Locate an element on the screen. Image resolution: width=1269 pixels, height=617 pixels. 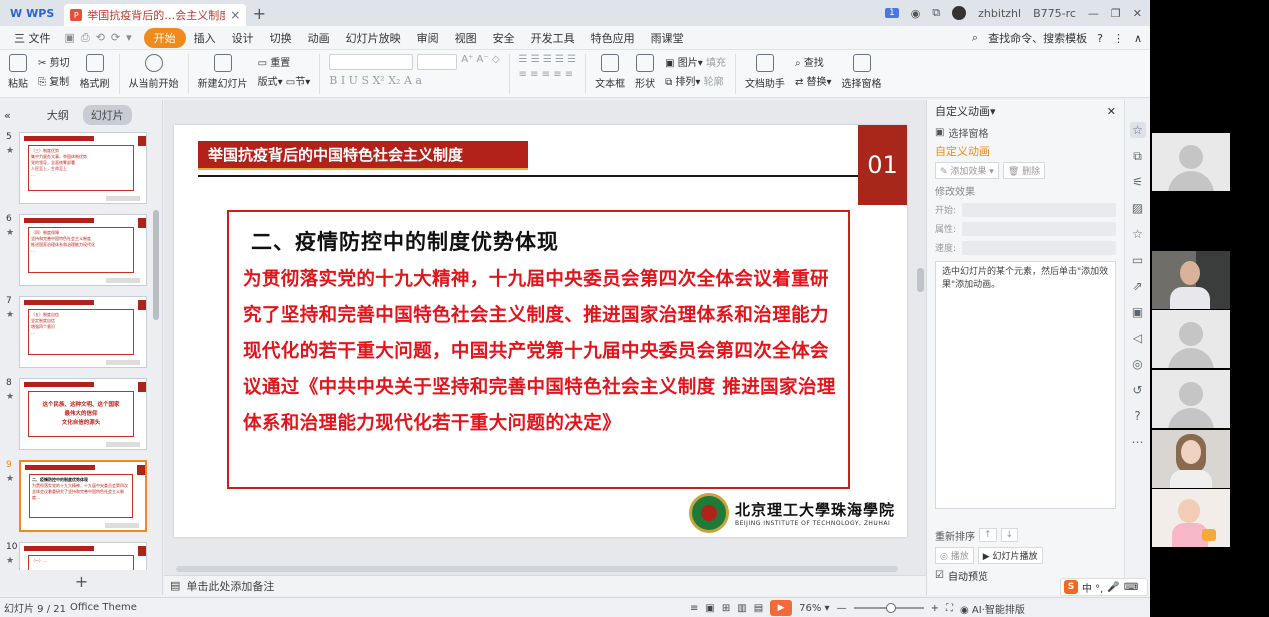
help-circle-icon: ? is located at coordinates (1138, 416).